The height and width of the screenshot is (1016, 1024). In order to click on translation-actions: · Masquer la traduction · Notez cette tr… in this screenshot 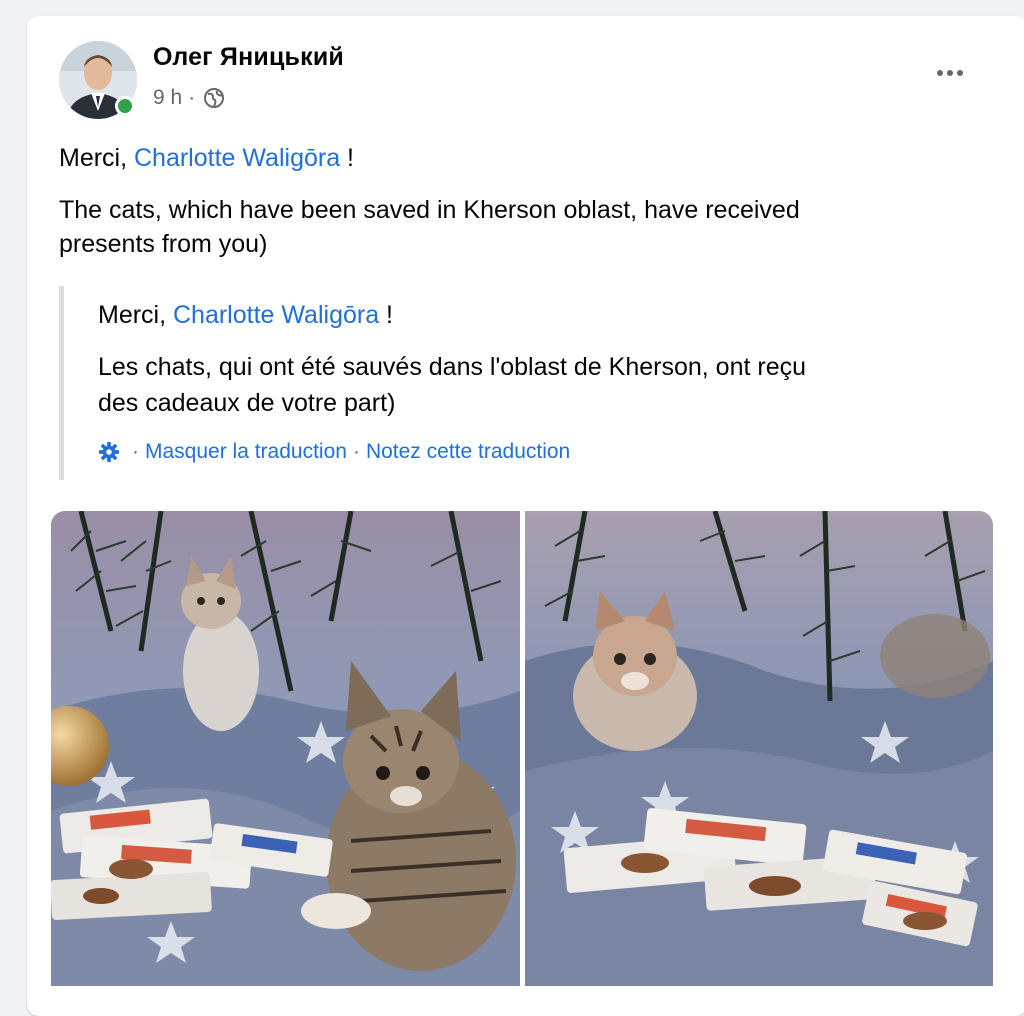, I will do `click(334, 452)`.